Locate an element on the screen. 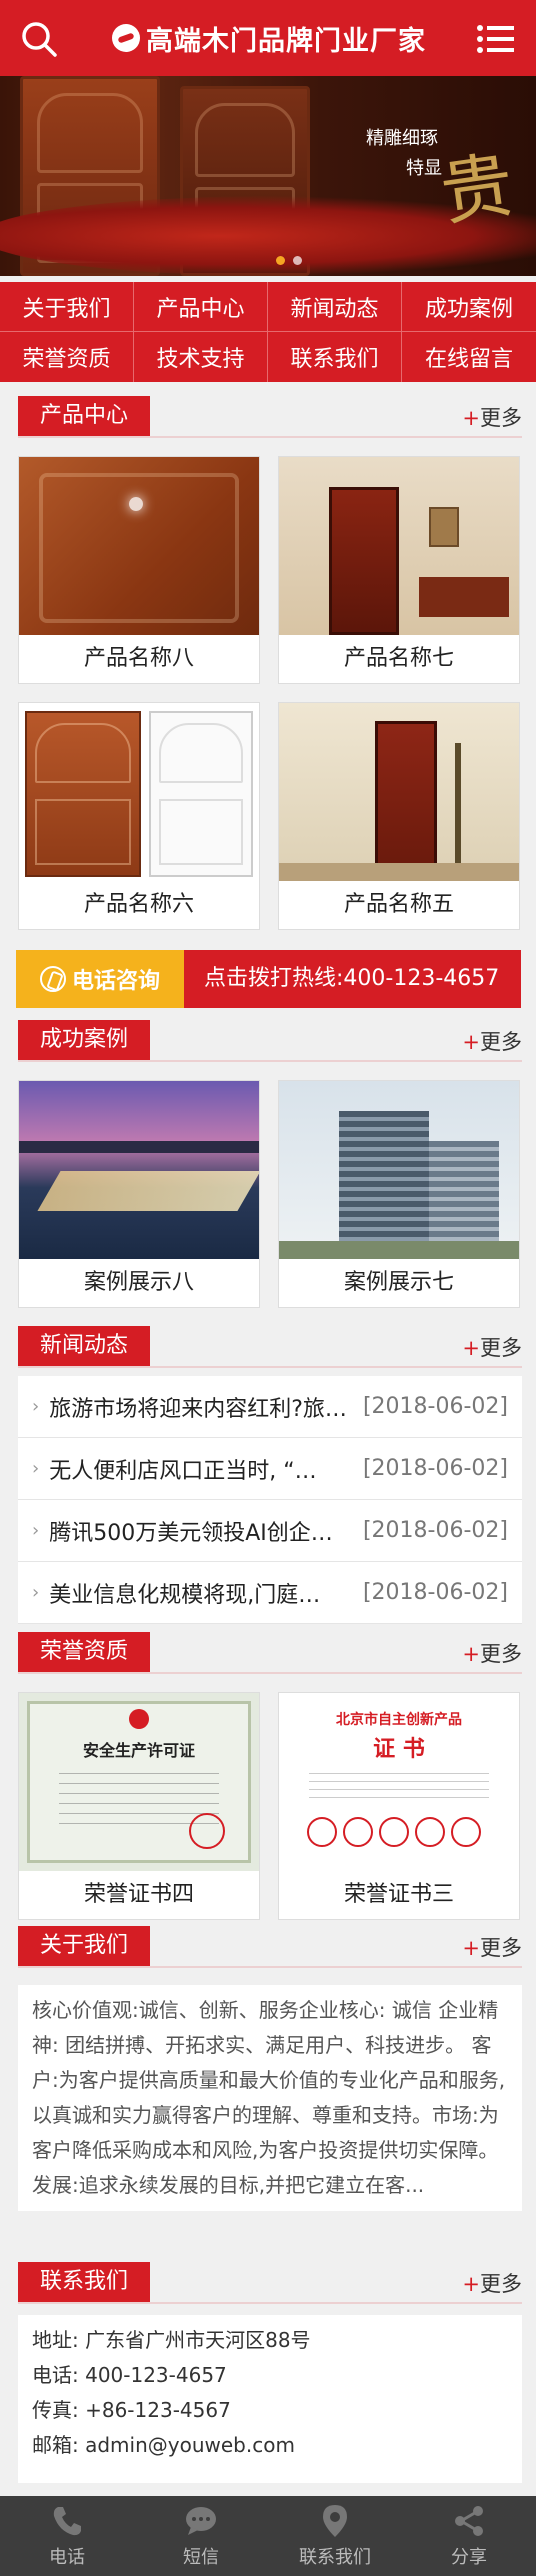  tab-phone: 电话 is located at coordinates (67, 2536).